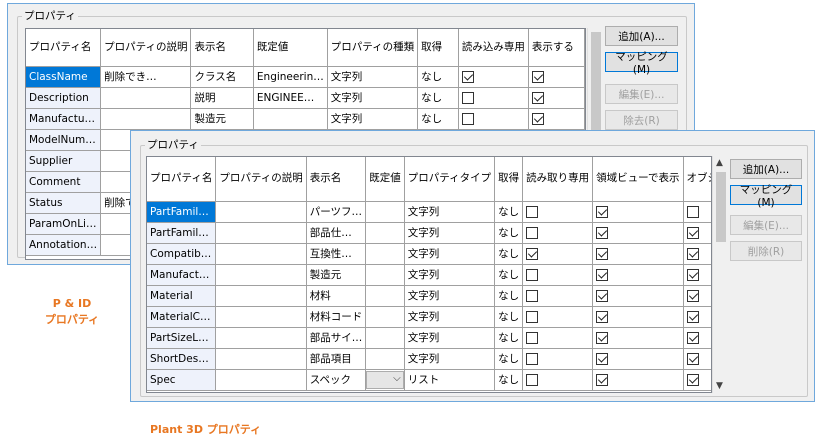 The width and height of the screenshot is (824, 446). Describe the element at coordinates (336, 296) in the screenshot. I see `table-cell: 材料` at that location.